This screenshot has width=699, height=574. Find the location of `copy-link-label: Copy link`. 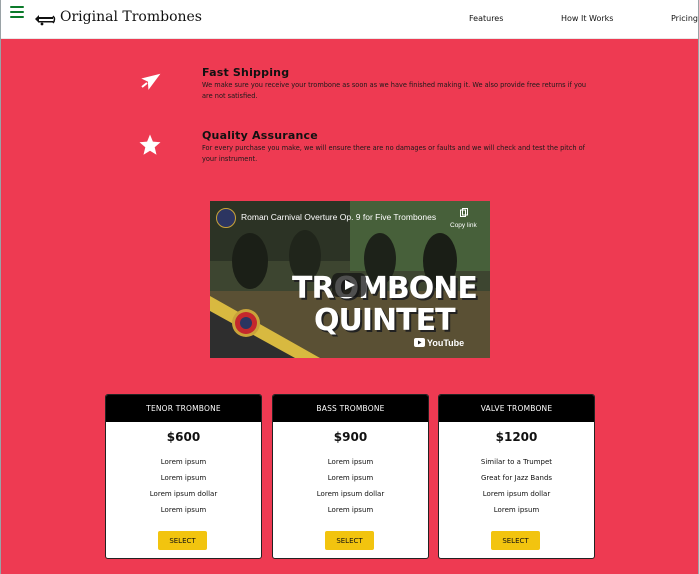

copy-link-label: Copy link is located at coordinates (463, 225).